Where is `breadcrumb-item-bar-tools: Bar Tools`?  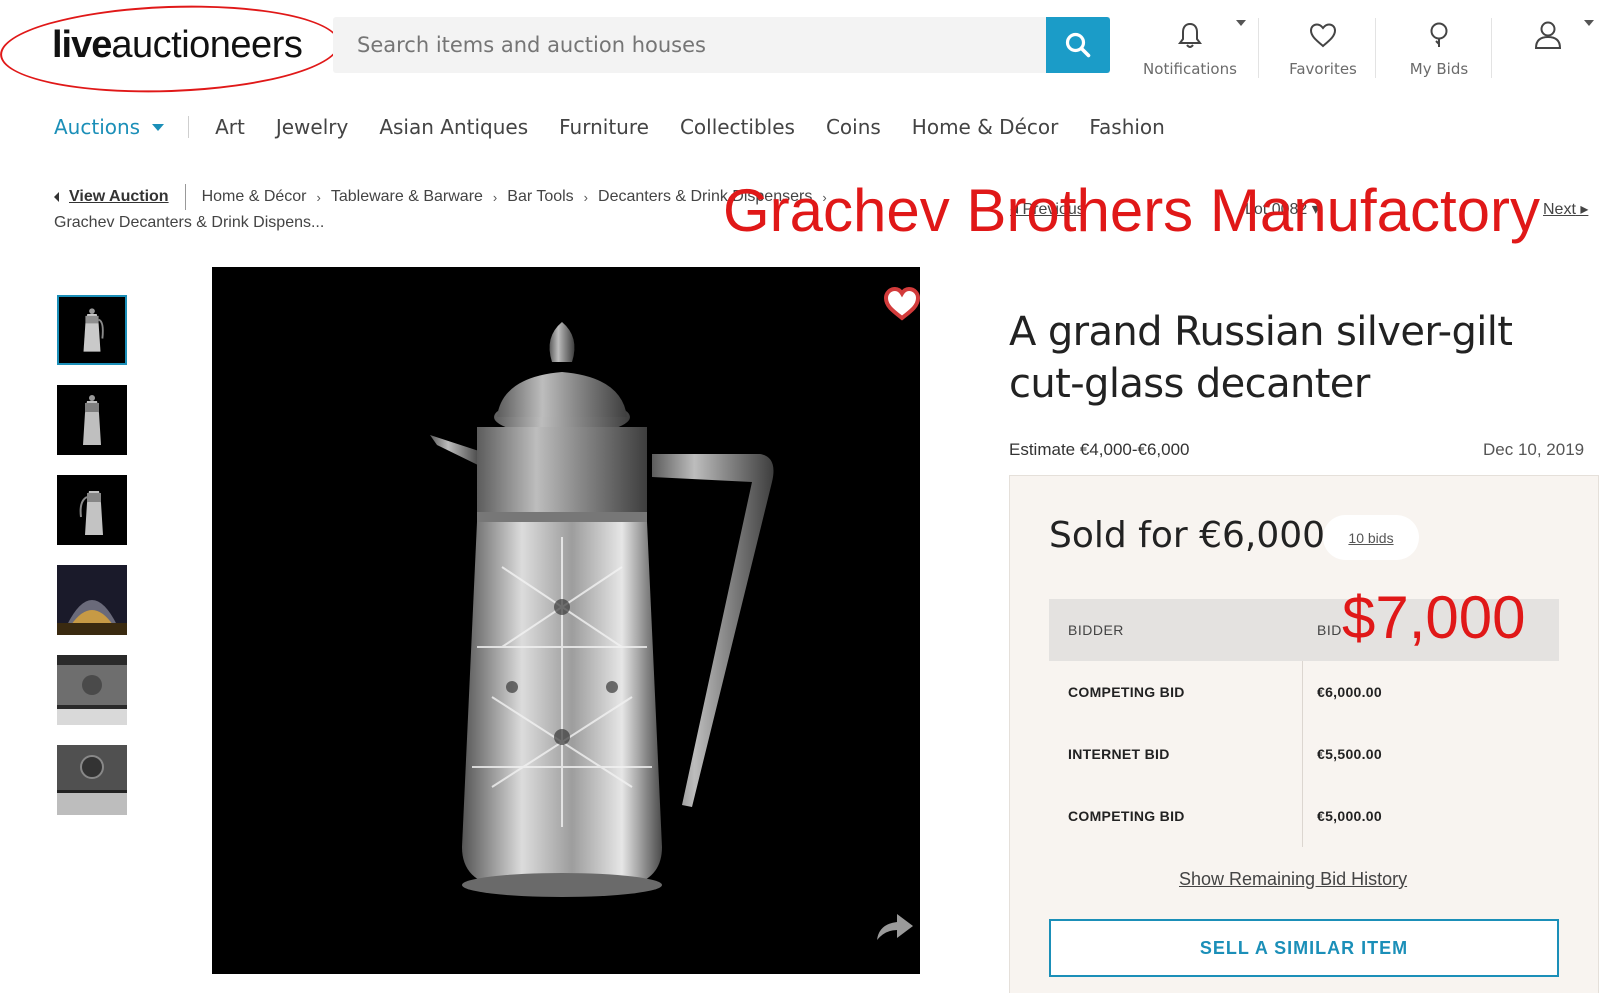
breadcrumb-item-bar-tools: Bar Tools is located at coordinates (540, 197).